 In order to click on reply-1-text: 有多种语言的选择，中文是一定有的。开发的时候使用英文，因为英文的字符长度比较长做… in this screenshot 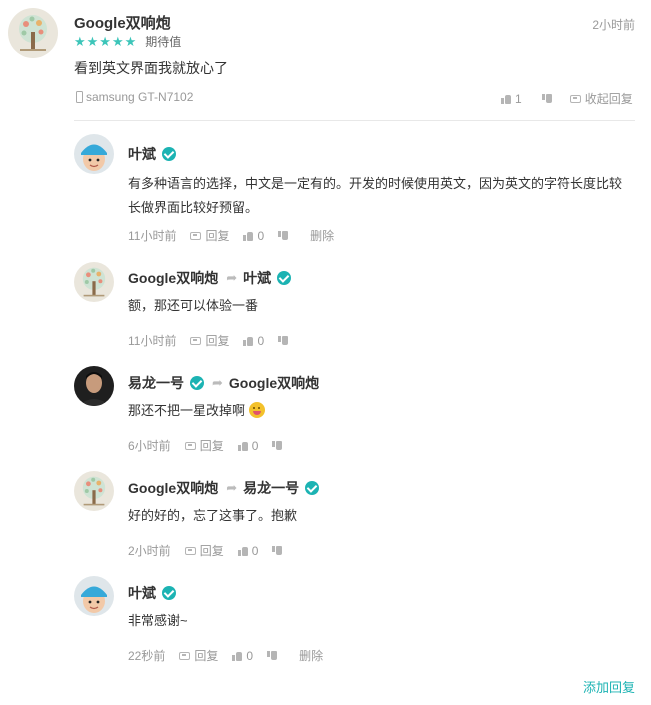, I will do `click(375, 195)`.